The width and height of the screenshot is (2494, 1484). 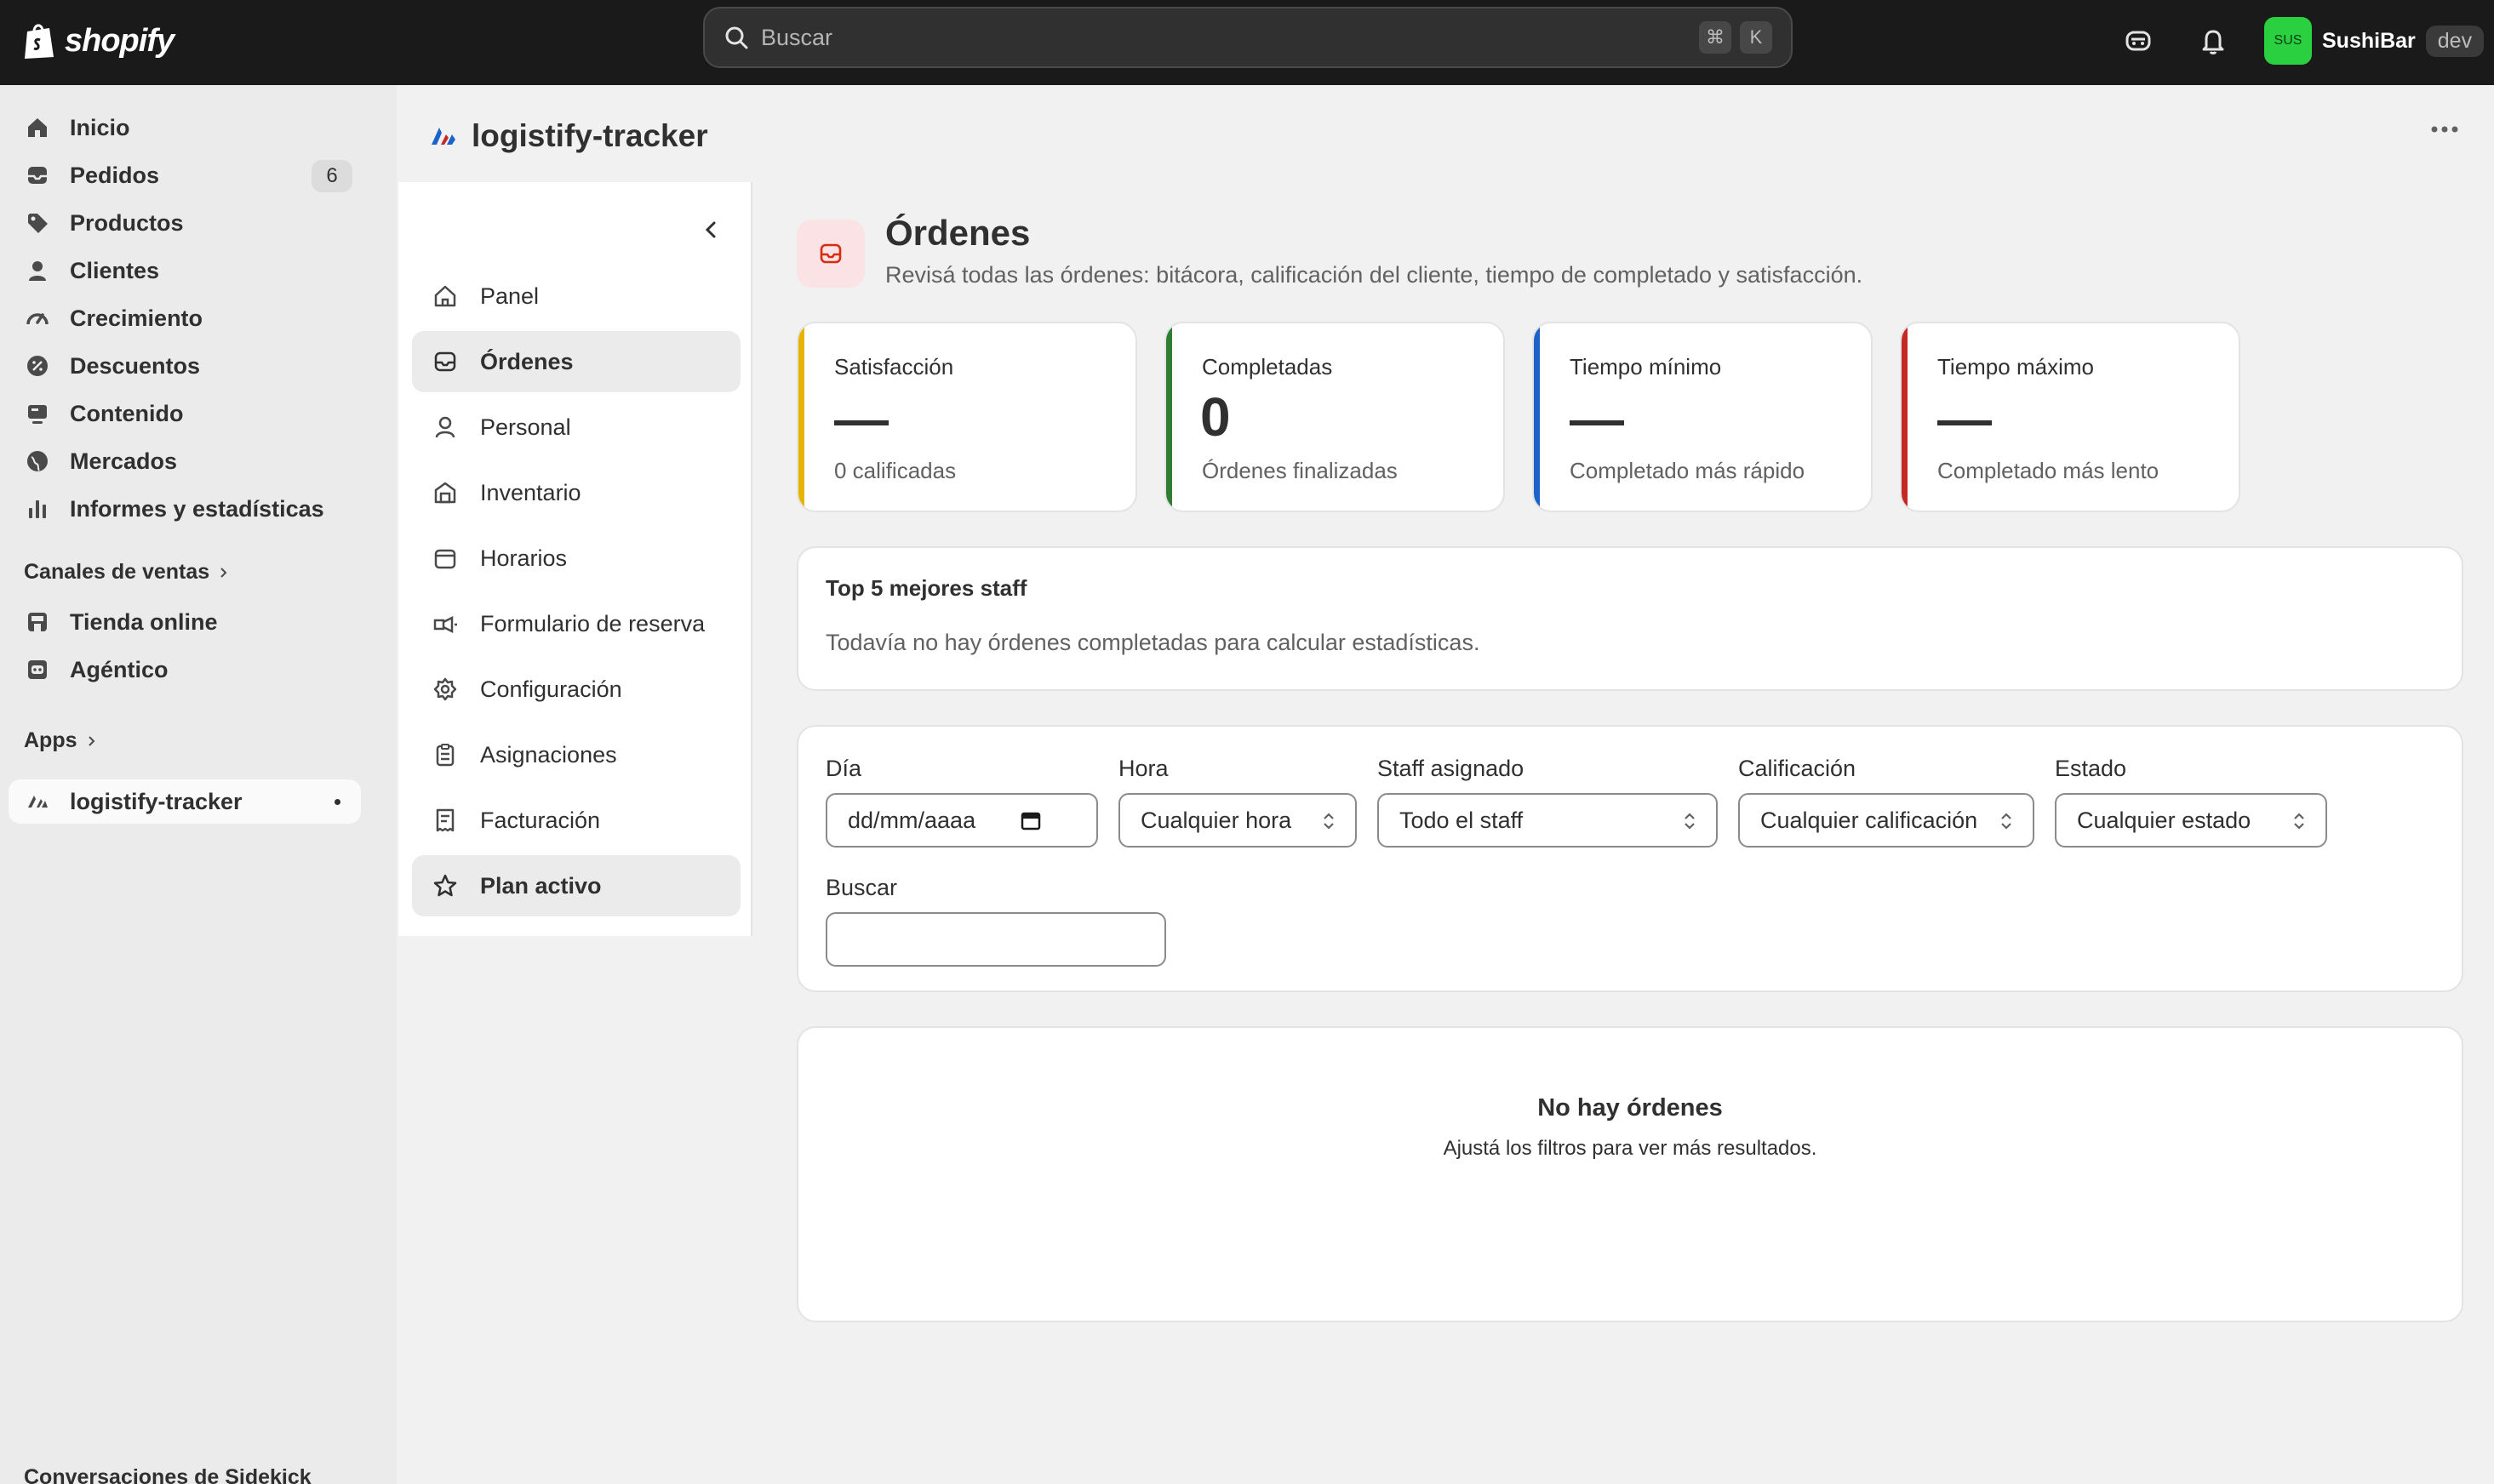 I want to click on sidekick-icon, so click(x=2138, y=41).